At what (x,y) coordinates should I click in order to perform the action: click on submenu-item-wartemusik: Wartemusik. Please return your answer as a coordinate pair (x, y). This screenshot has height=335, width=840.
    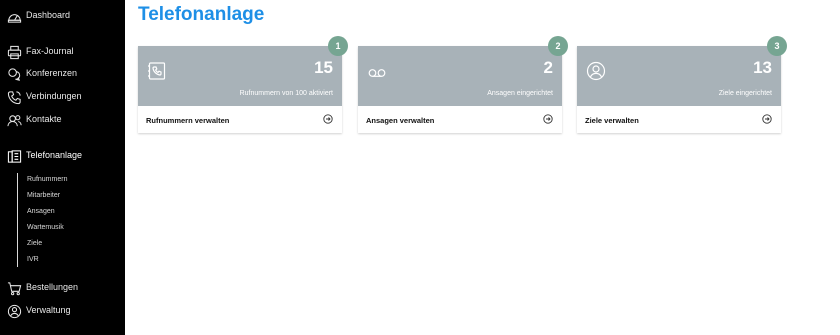
    Looking at the image, I should click on (45, 227).